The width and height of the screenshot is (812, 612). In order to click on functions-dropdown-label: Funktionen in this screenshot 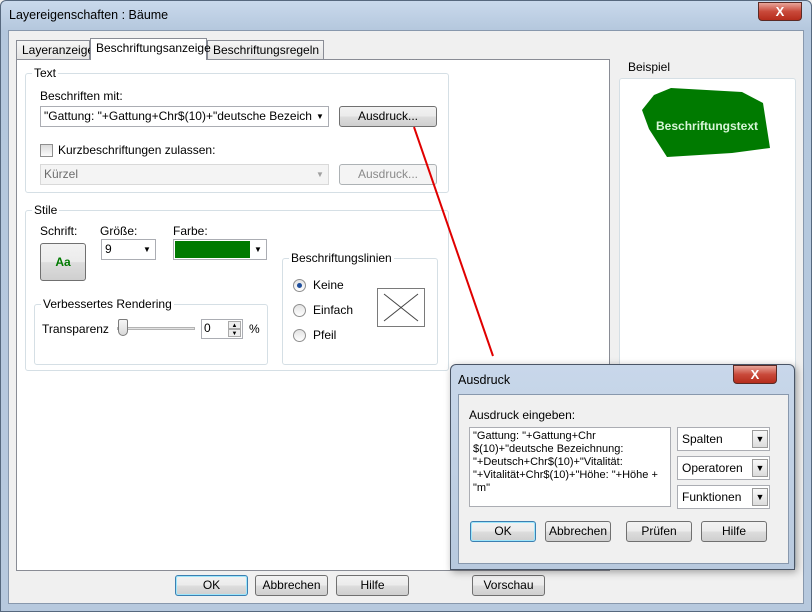, I will do `click(712, 497)`.